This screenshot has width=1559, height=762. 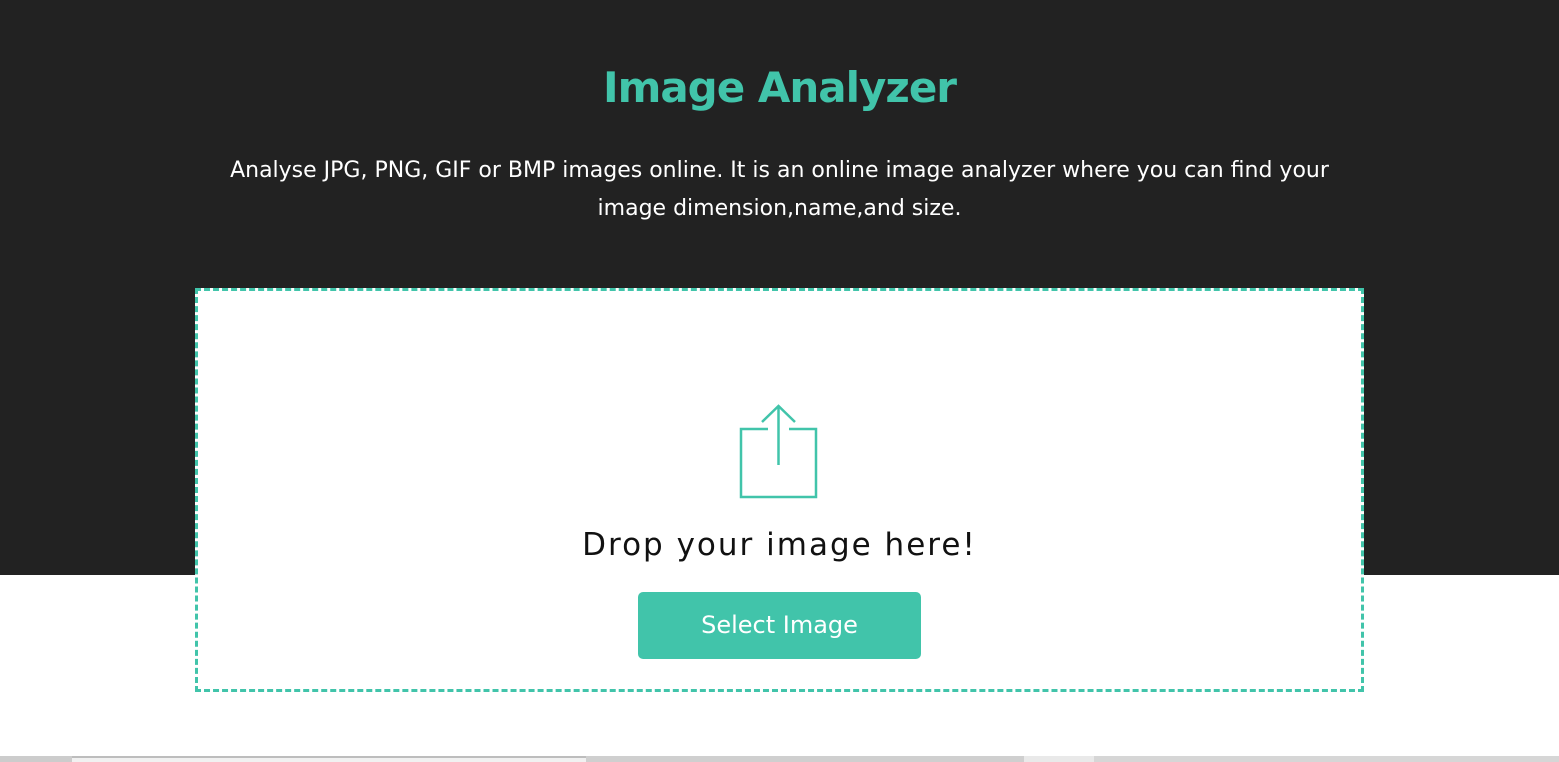 What do you see at coordinates (329, 759) in the screenshot?
I see `scrollbar-thumb` at bounding box center [329, 759].